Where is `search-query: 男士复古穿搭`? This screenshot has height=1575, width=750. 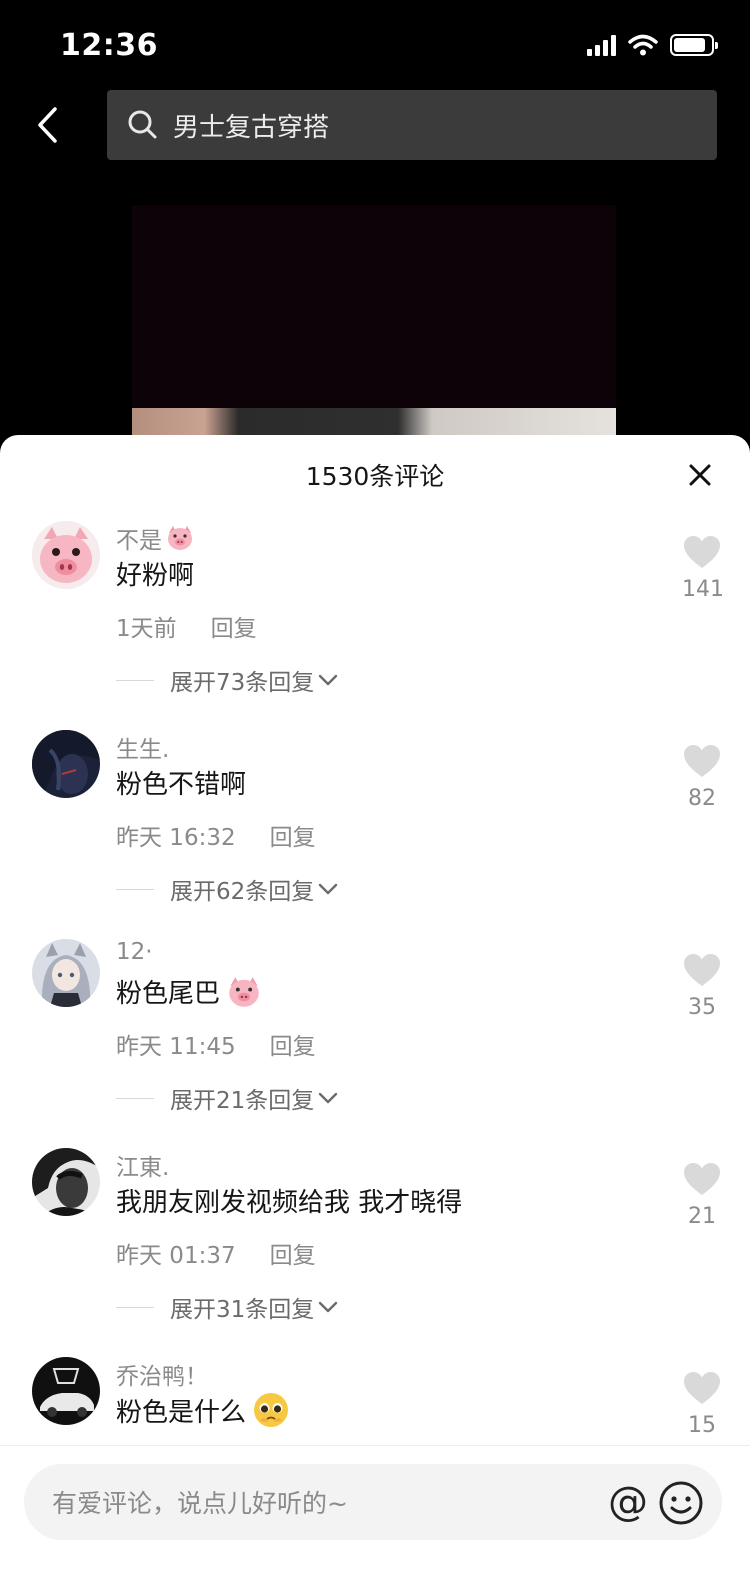
search-query: 男士复古穿搭 is located at coordinates (251, 127).